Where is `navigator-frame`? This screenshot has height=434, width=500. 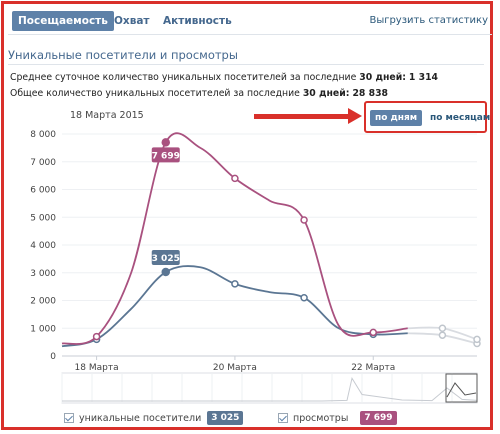
navigator-frame is located at coordinates (269, 388).